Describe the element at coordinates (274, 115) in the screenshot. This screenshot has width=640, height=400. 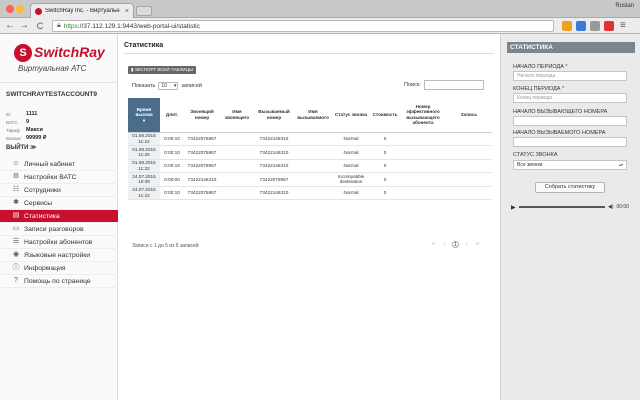
I see `column-header: Вызываемый номер` at that location.